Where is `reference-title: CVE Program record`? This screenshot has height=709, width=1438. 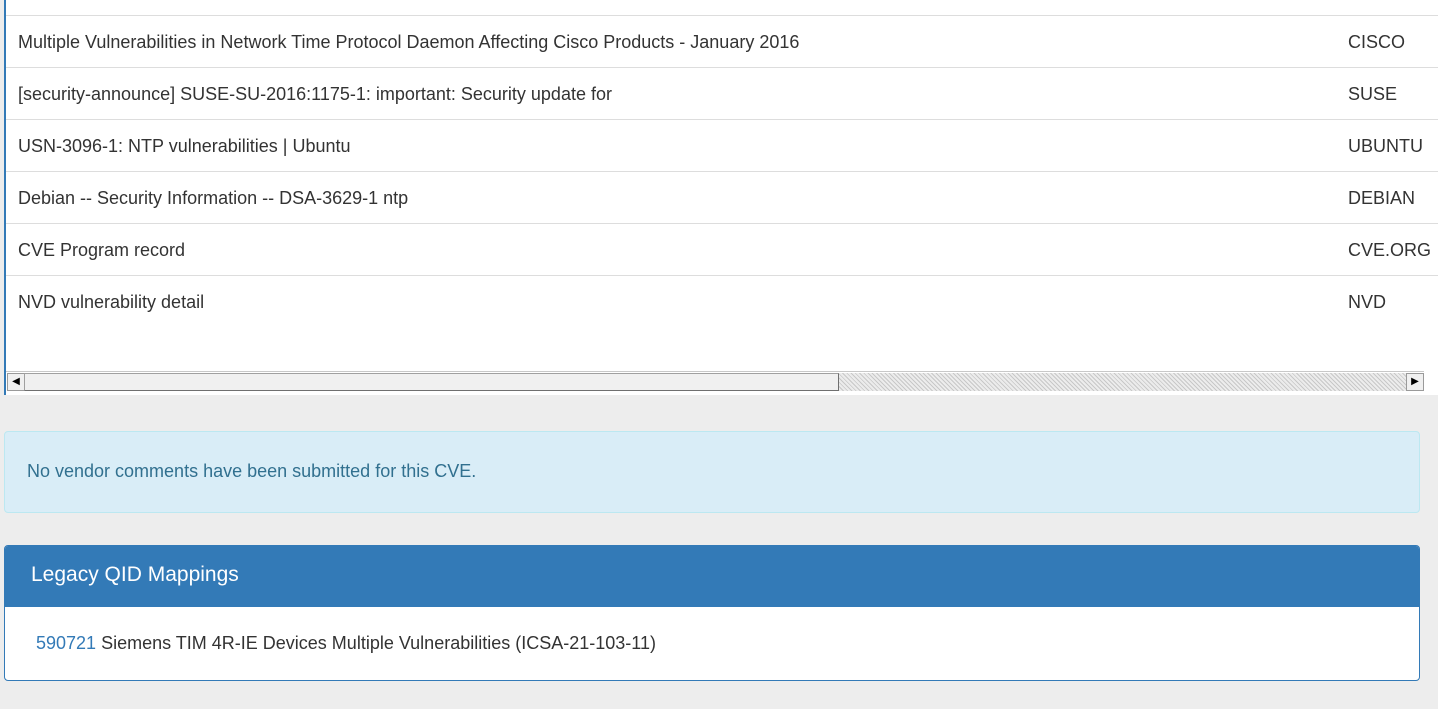
reference-title: CVE Program record is located at coordinates (101, 250).